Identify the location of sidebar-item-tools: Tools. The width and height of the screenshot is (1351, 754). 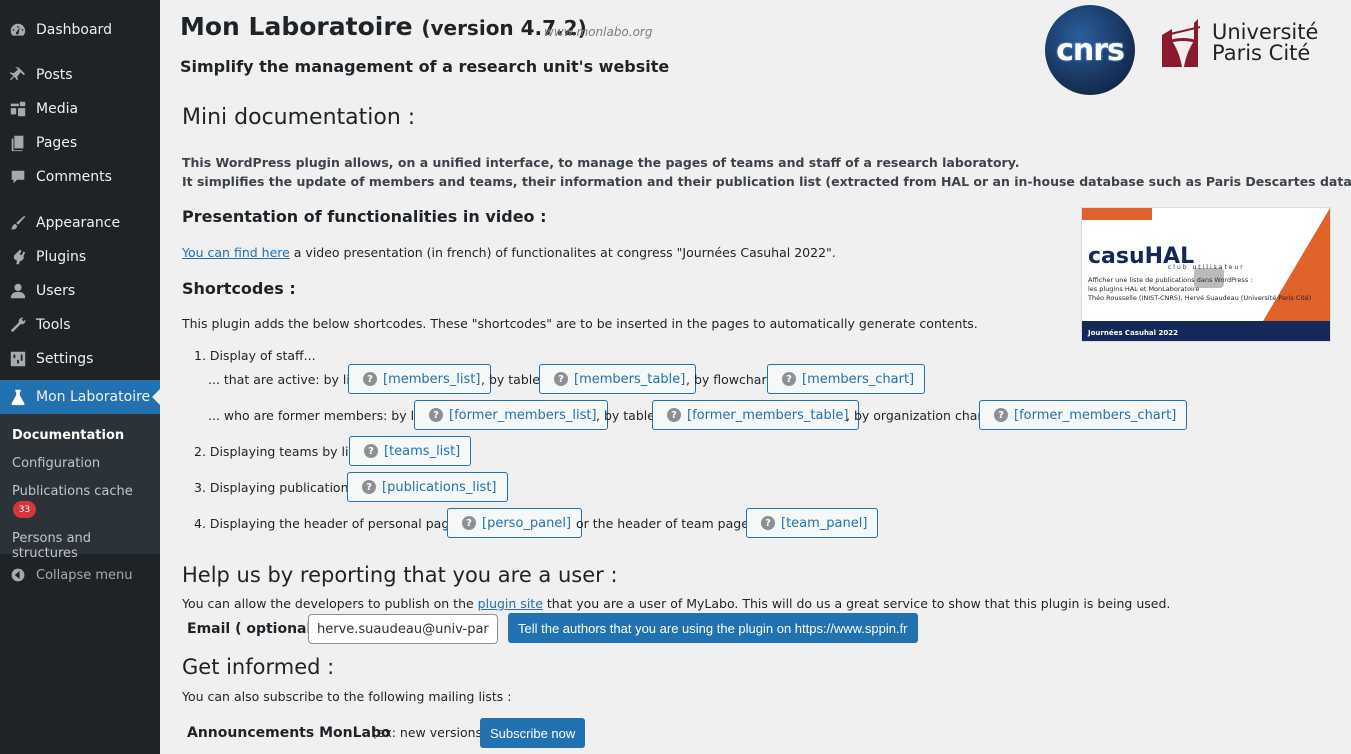
(80, 325).